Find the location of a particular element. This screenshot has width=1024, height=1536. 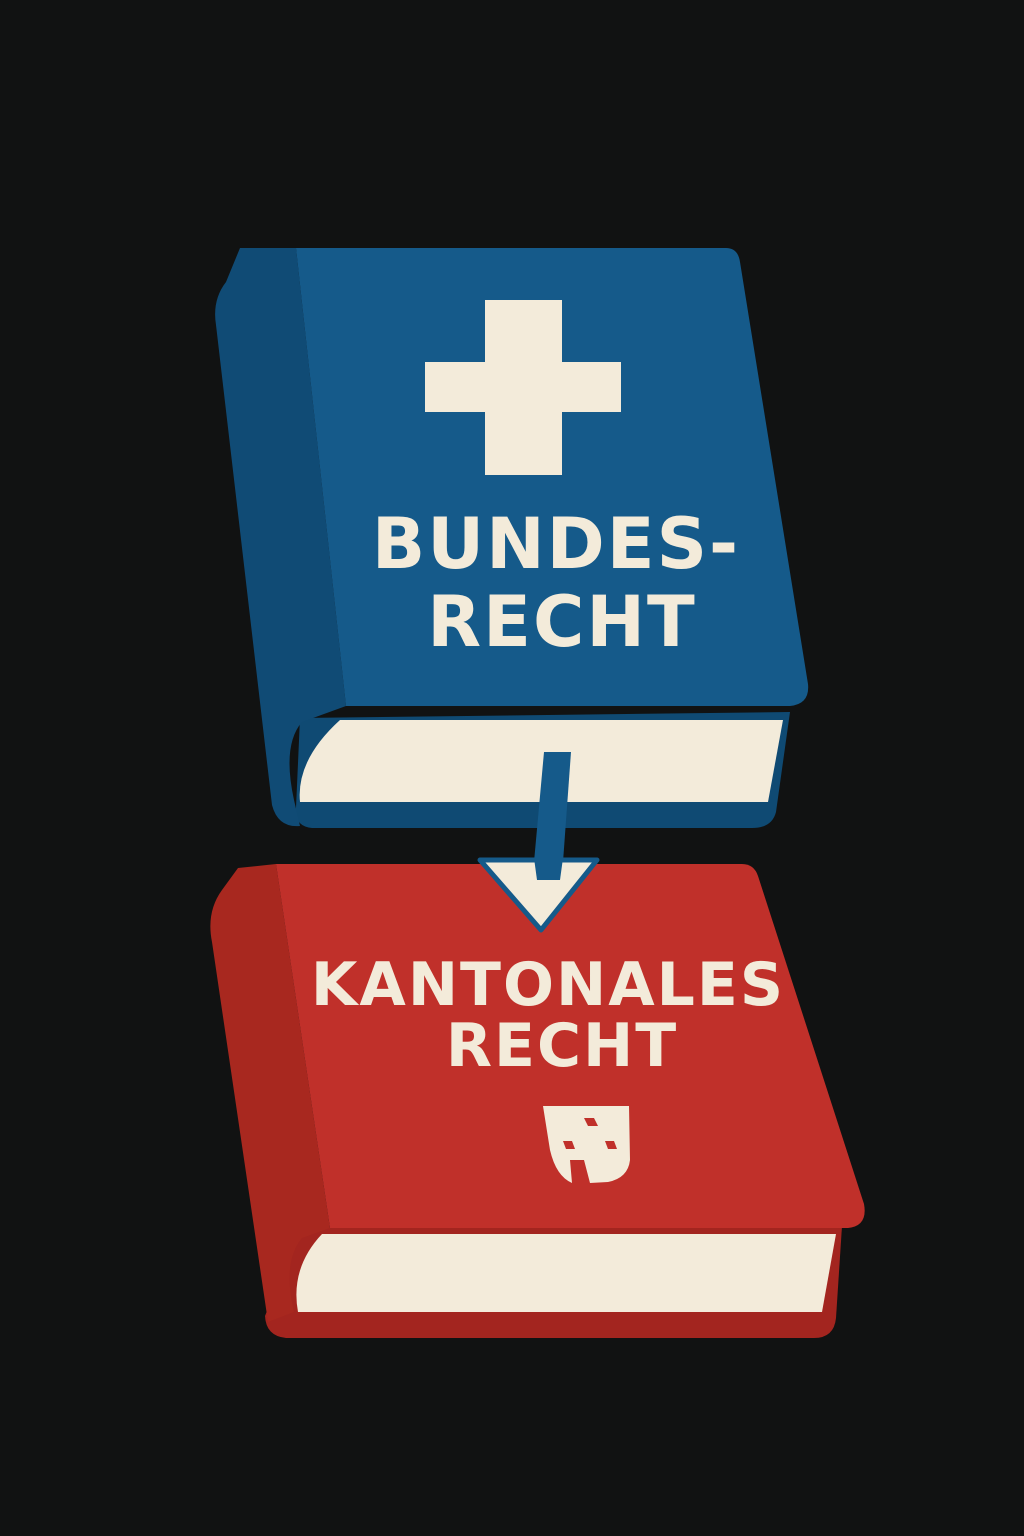

cantonal-book-title-line1: KANTONALES is located at coordinates (548, 985).